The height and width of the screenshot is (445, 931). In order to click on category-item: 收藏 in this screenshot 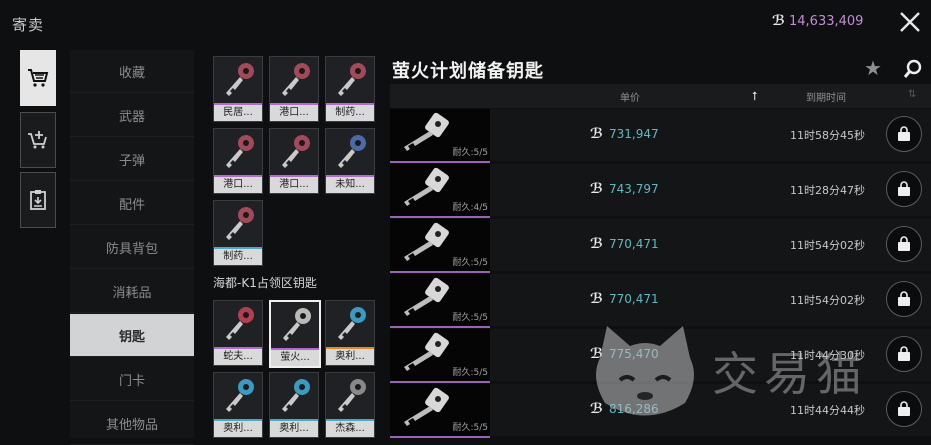, I will do `click(132, 71)`.